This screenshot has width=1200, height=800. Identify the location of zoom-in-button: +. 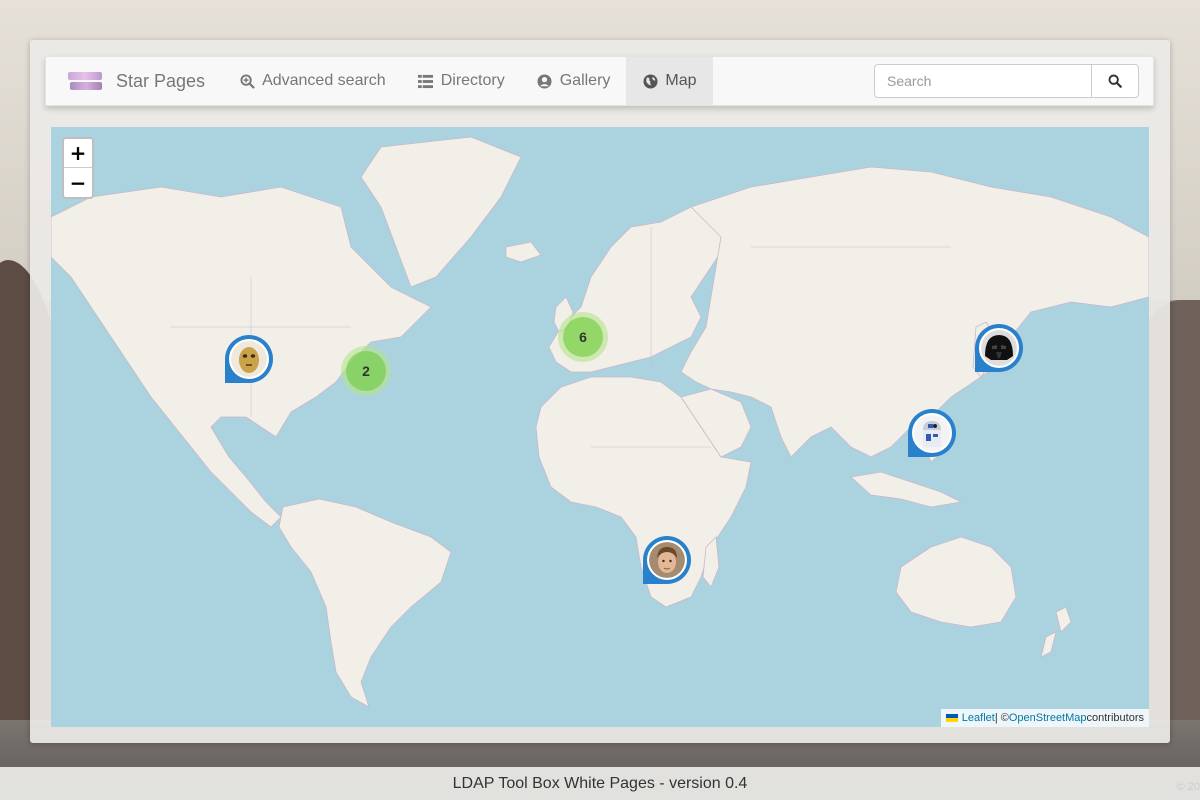
(78, 153).